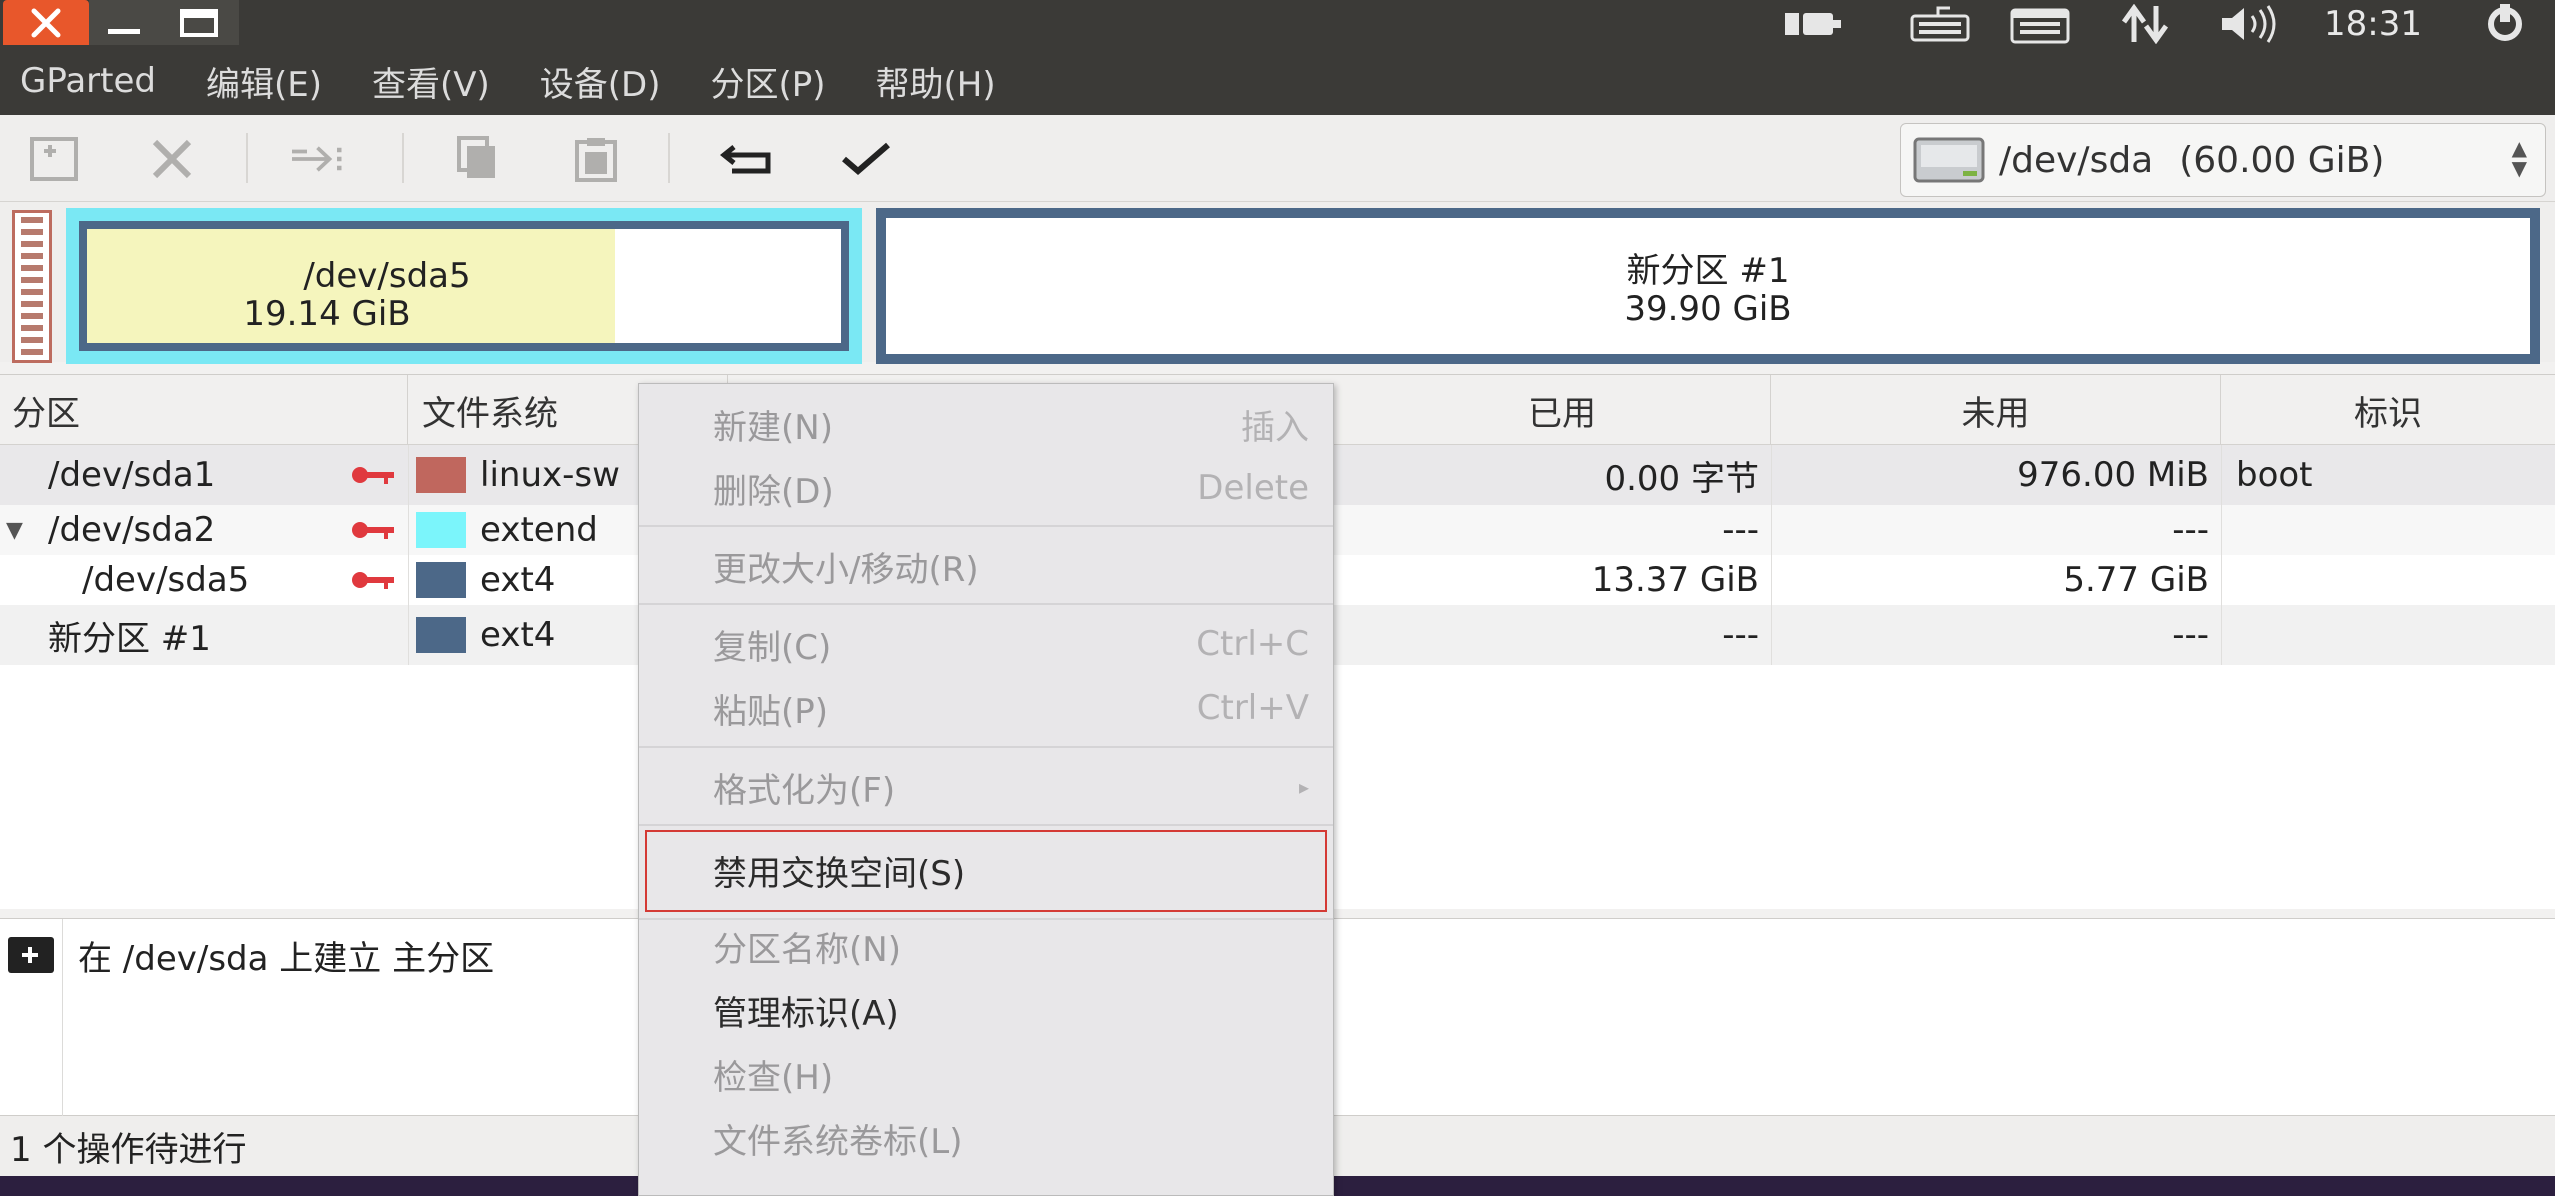 The image size is (2555, 1196). What do you see at coordinates (56, 159) in the screenshot?
I see `new-partition-button` at bounding box center [56, 159].